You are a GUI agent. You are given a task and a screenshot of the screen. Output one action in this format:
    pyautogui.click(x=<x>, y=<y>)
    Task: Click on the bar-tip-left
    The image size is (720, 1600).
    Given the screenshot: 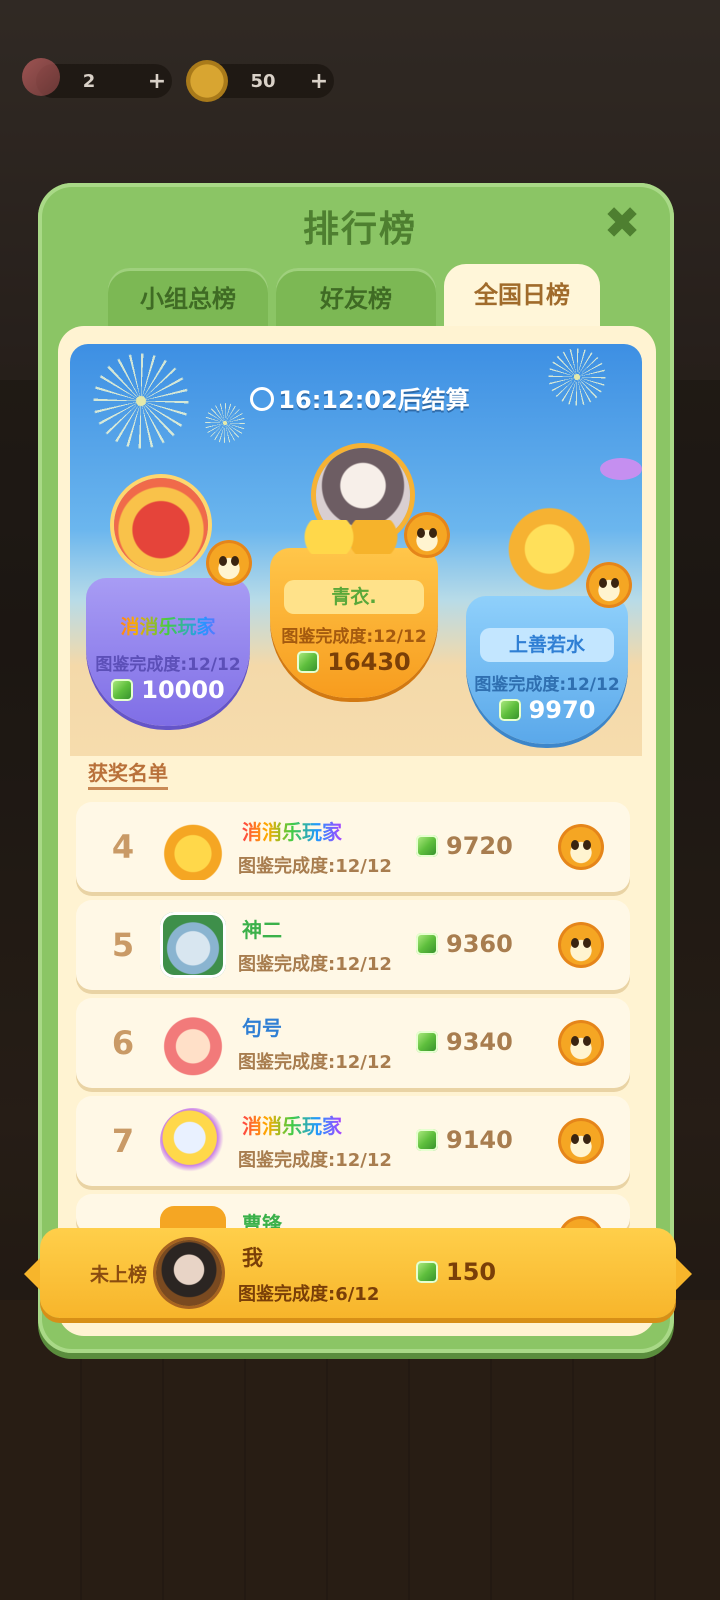 What is the action you would take?
    pyautogui.click(x=32, y=1274)
    